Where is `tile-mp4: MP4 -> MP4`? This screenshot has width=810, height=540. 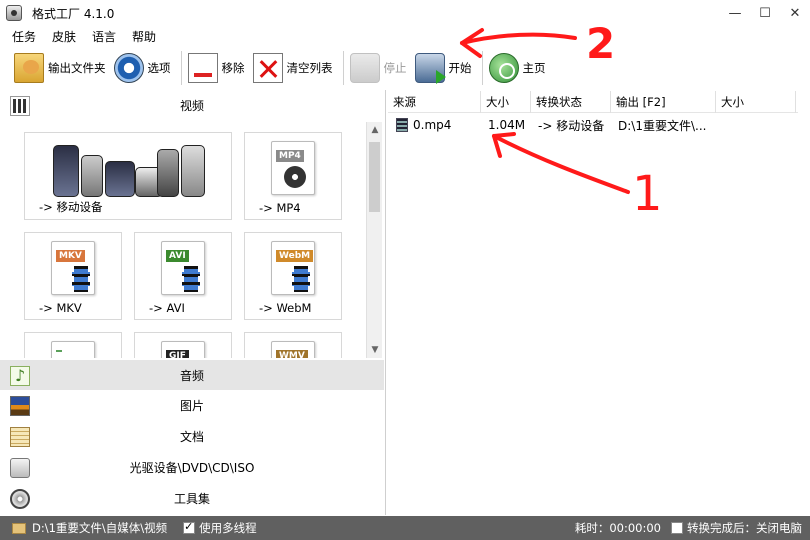 tile-mp4: MP4 -> MP4 is located at coordinates (293, 176).